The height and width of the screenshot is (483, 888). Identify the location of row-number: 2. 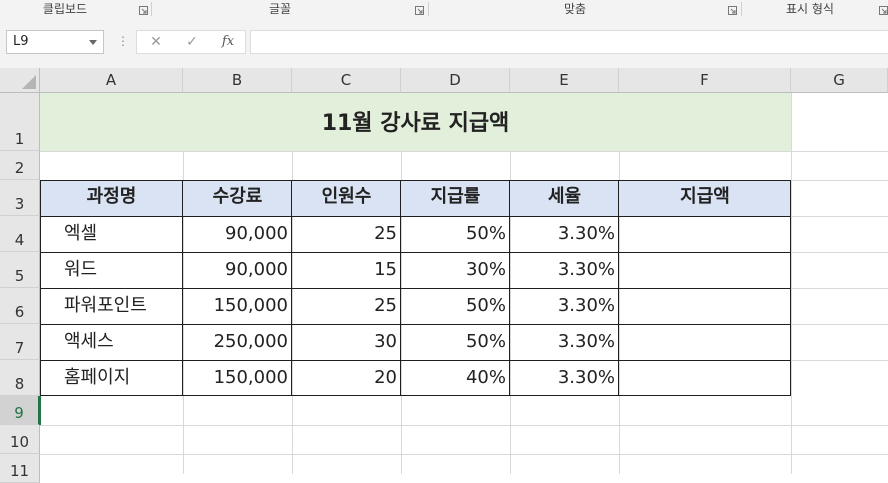
(19, 168).